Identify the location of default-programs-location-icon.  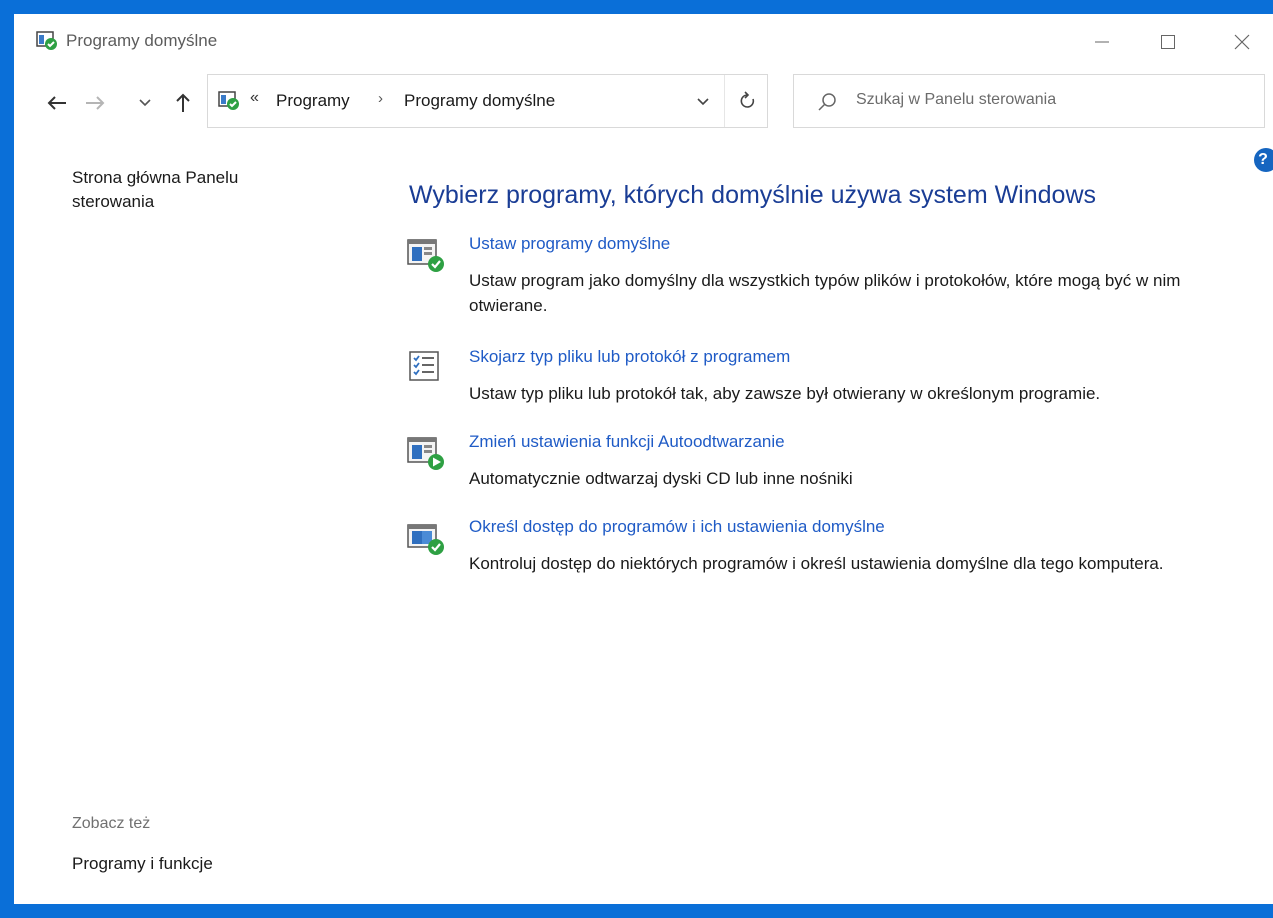
(228, 100).